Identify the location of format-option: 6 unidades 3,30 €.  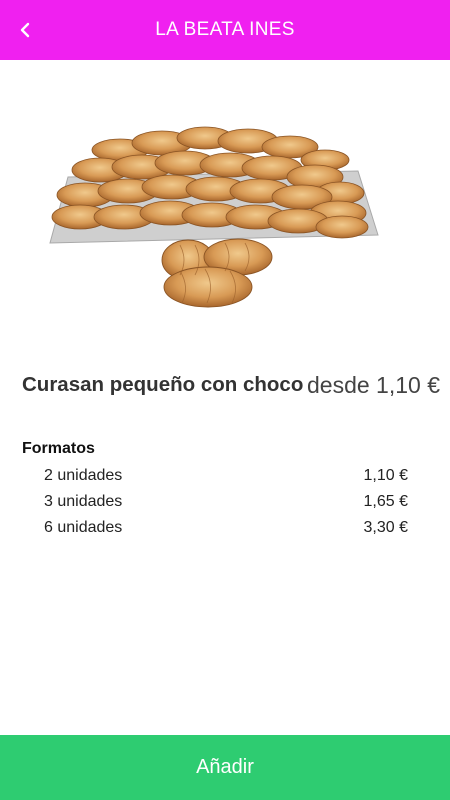
(226, 528).